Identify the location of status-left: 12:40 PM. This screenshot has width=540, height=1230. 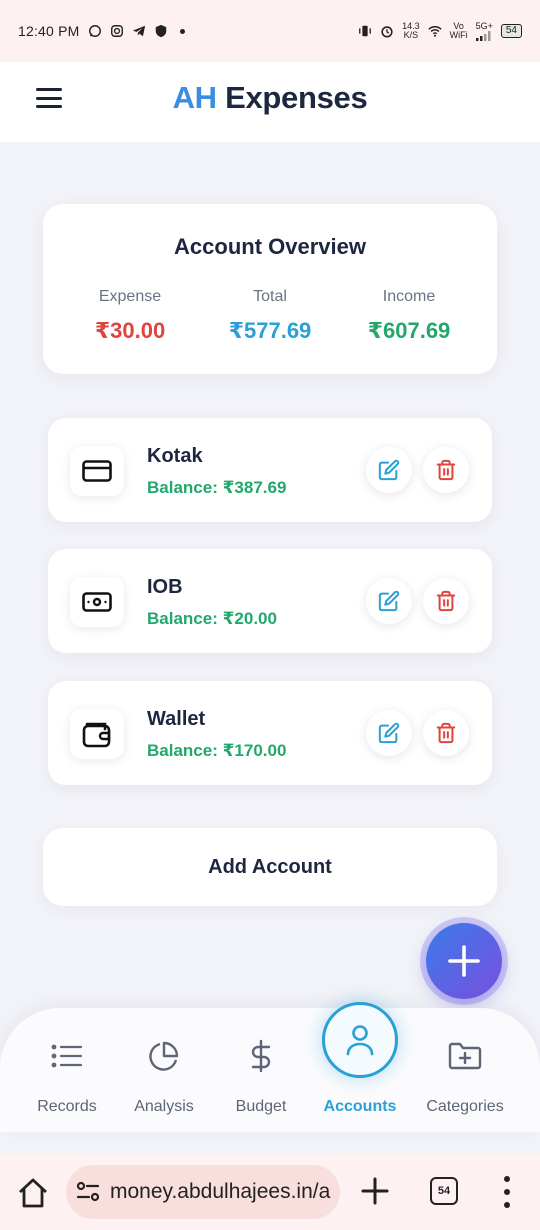
(101, 31).